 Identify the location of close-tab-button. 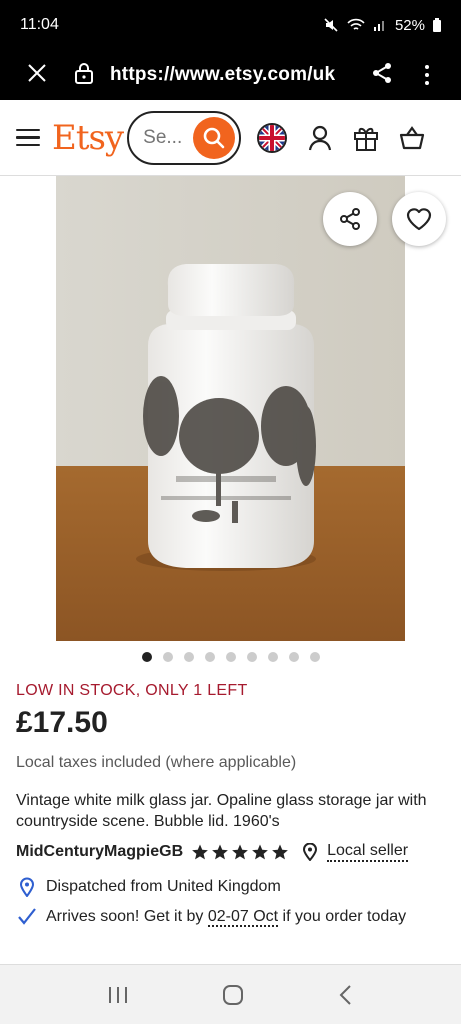
(41, 75).